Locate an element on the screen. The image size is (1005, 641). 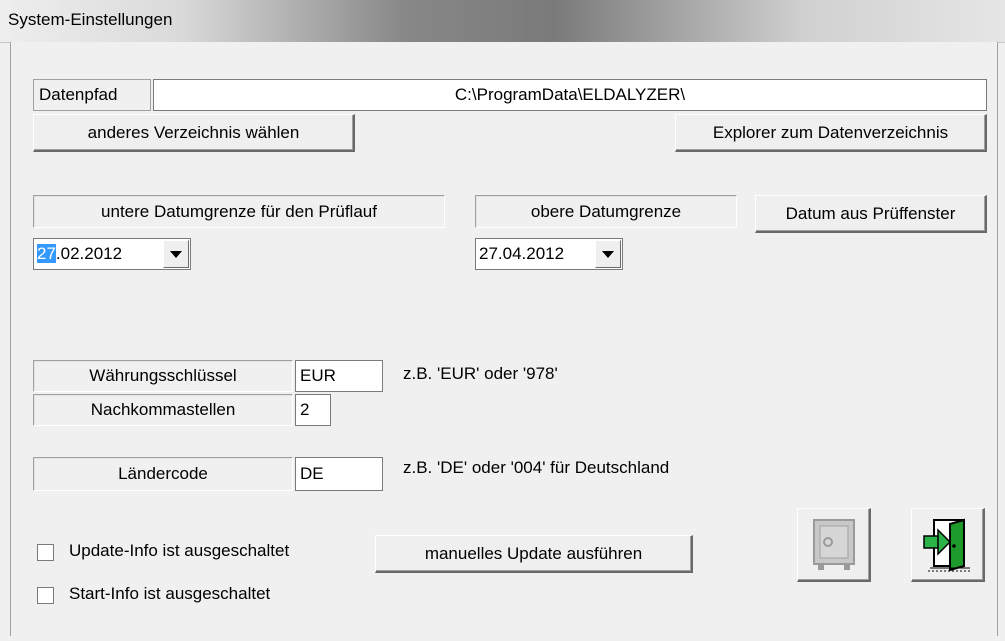
currency-key-hint: z.B. 'EUR' oder '978' is located at coordinates (480, 373).